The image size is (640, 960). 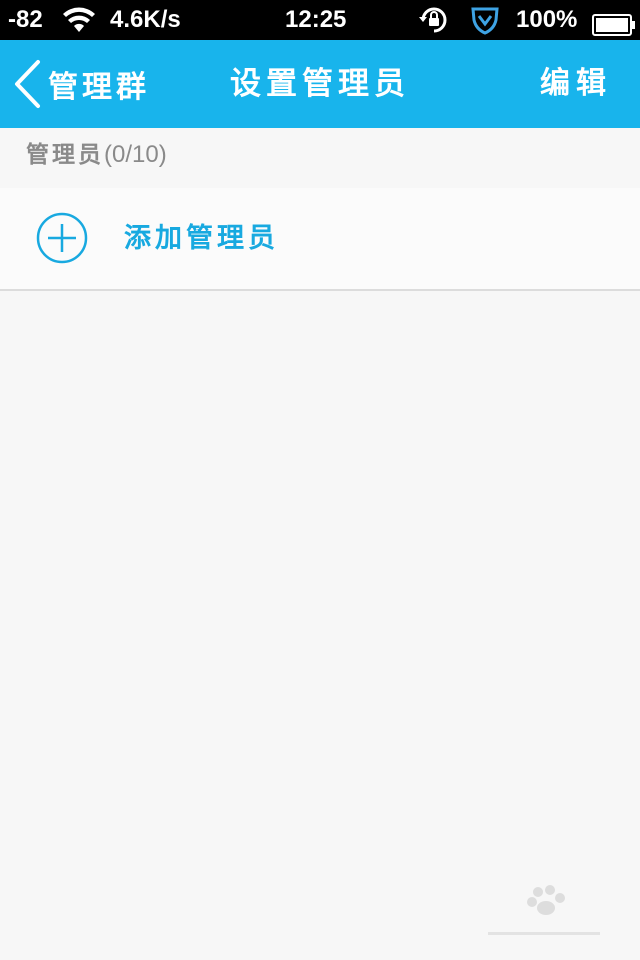 What do you see at coordinates (547, 19) in the screenshot?
I see `battery-percent: 100%` at bounding box center [547, 19].